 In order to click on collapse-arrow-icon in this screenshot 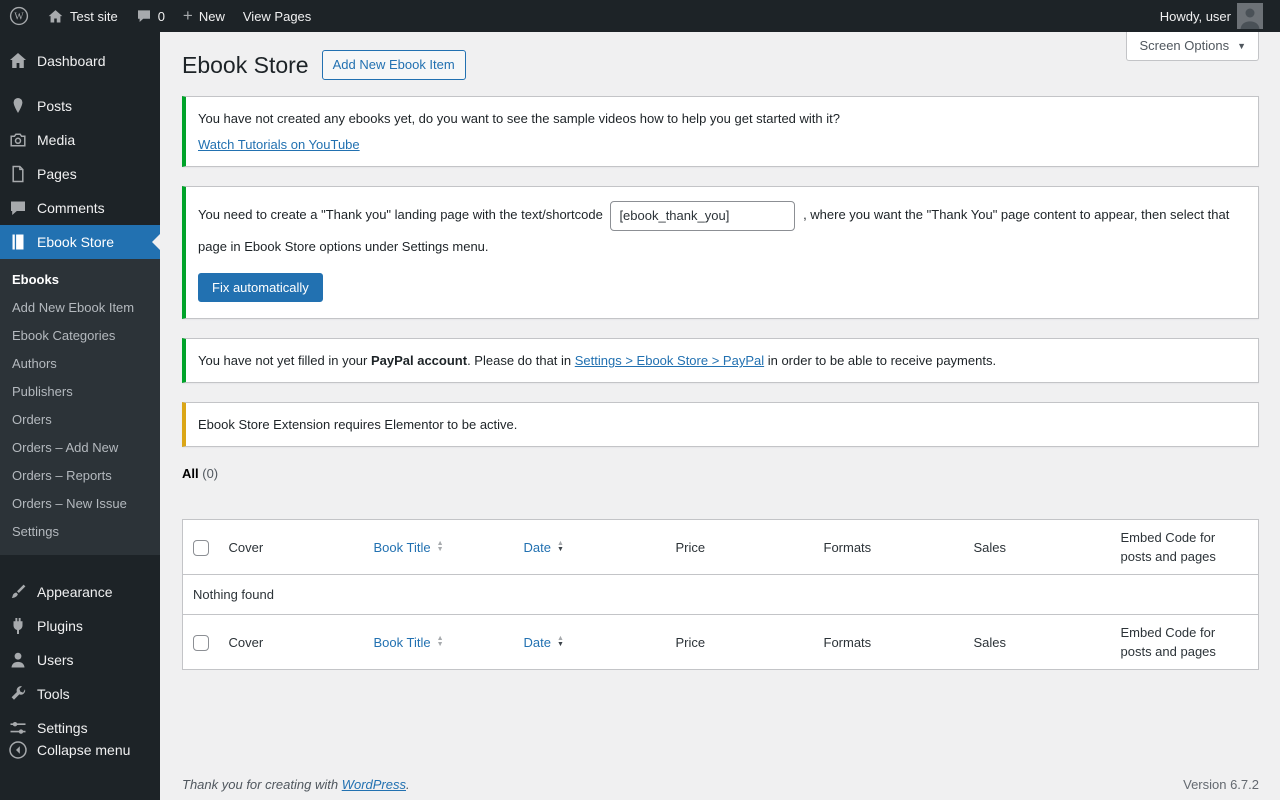, I will do `click(18, 750)`.